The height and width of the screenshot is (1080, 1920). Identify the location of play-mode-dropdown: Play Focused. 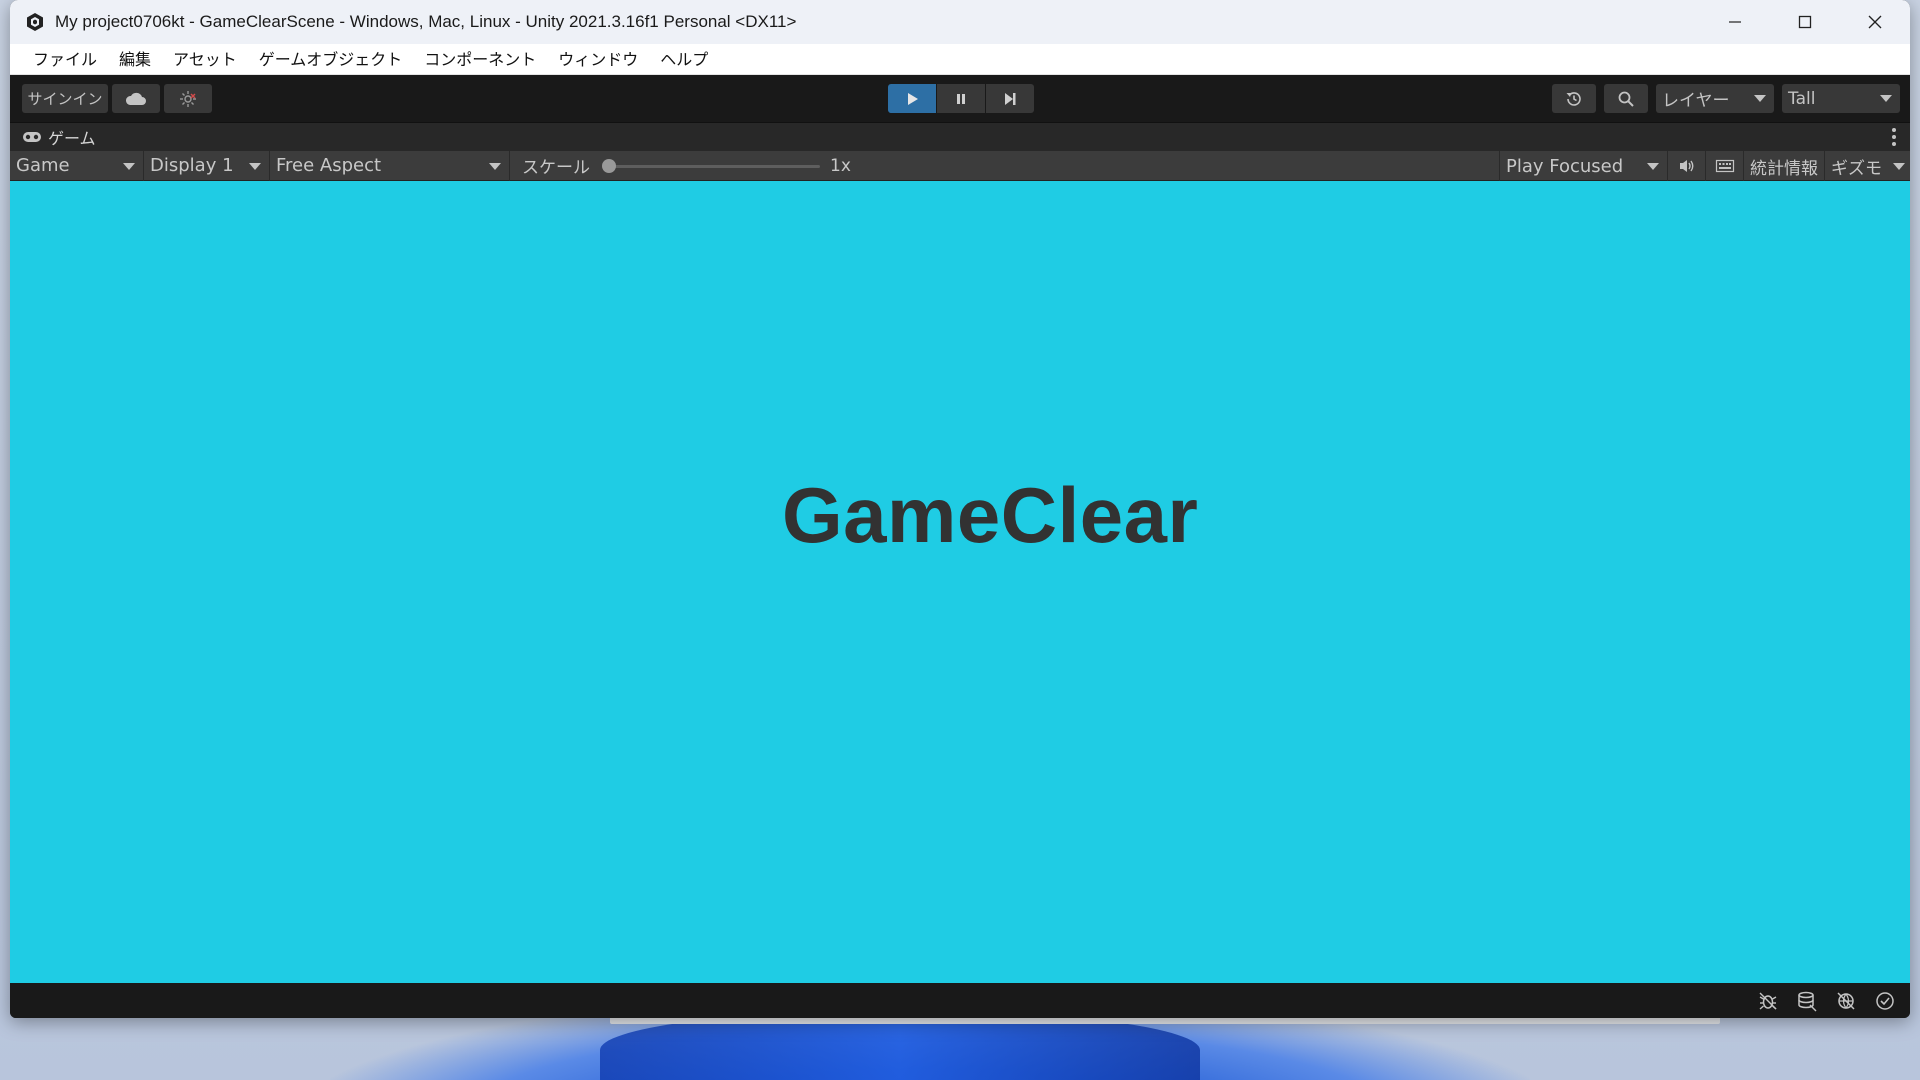
(1583, 166).